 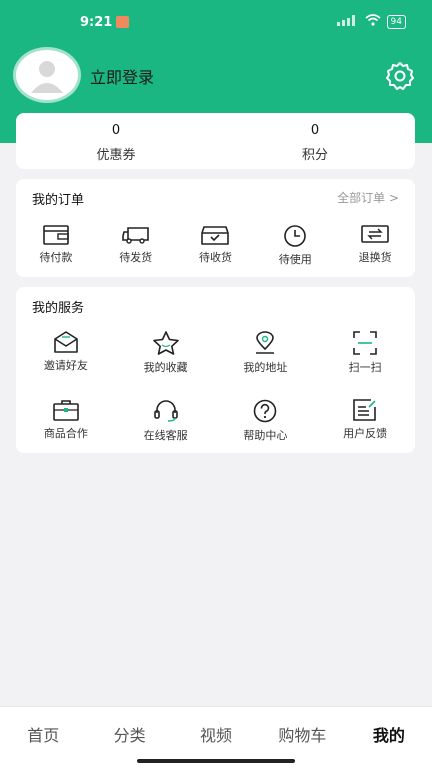 I want to click on headset-icon, so click(x=165, y=411).